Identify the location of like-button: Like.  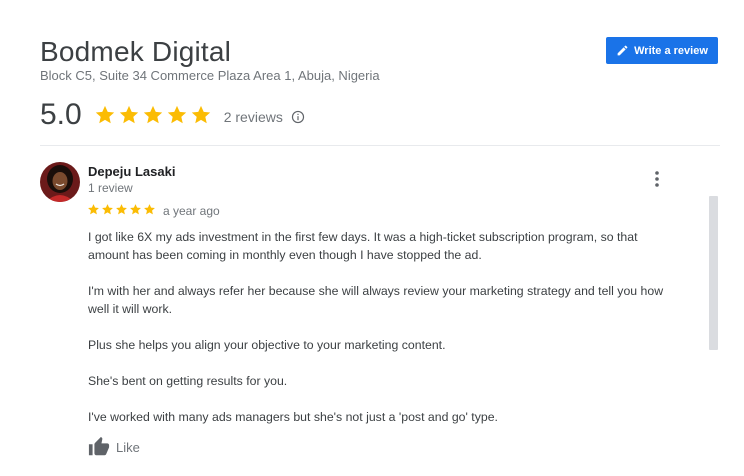
(114, 447).